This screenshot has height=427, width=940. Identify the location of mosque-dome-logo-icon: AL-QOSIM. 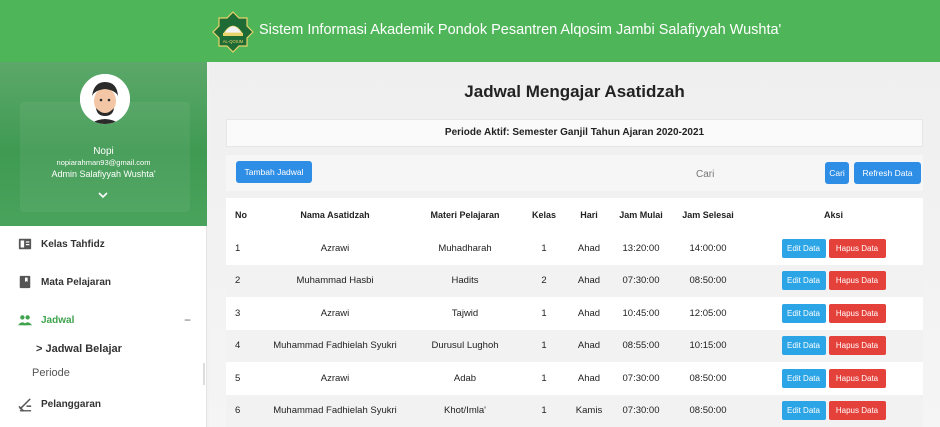
(233, 32).